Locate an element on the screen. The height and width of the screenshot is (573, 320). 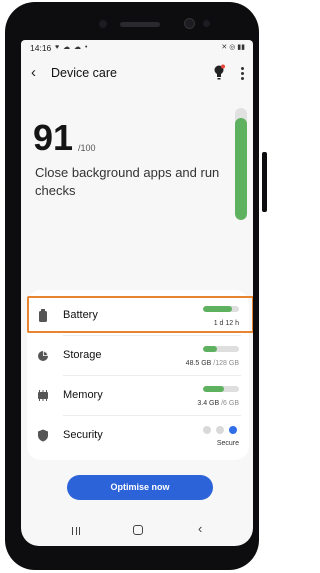
score-level-bar is located at coordinates (241, 164).